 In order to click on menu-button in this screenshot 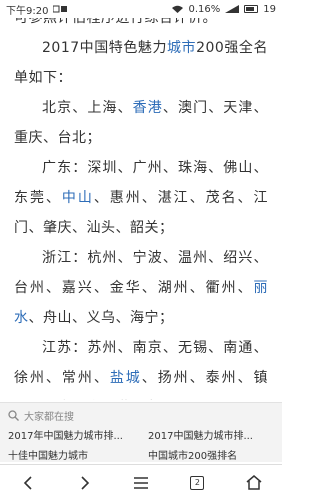, I will do `click(141, 483)`.